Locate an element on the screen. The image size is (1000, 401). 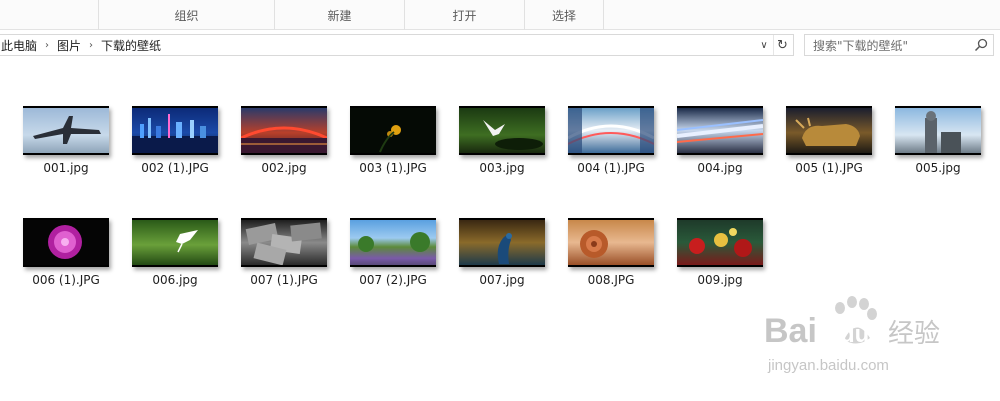
svg-text: 经验 is located at coordinates (914, 334).